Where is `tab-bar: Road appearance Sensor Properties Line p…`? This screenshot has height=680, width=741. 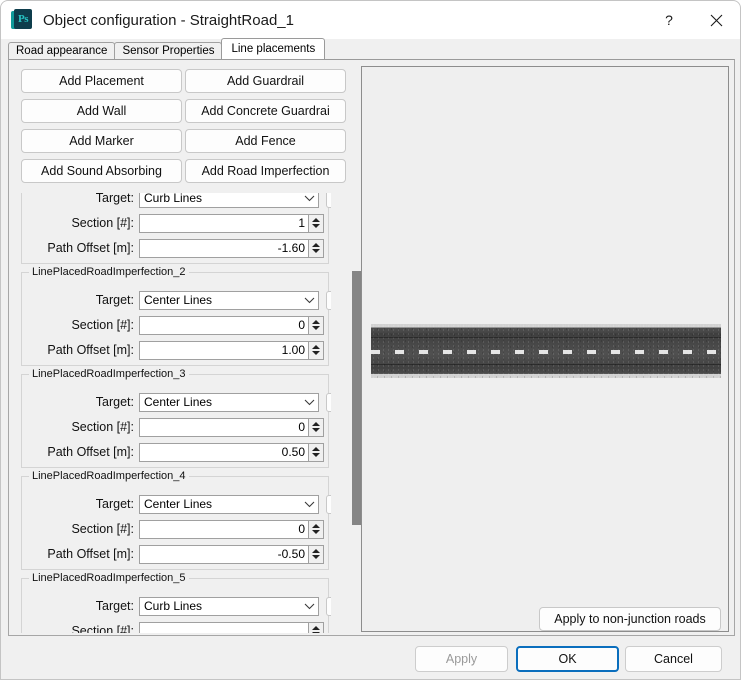 tab-bar: Road appearance Sensor Properties Line p… is located at coordinates (167, 48).